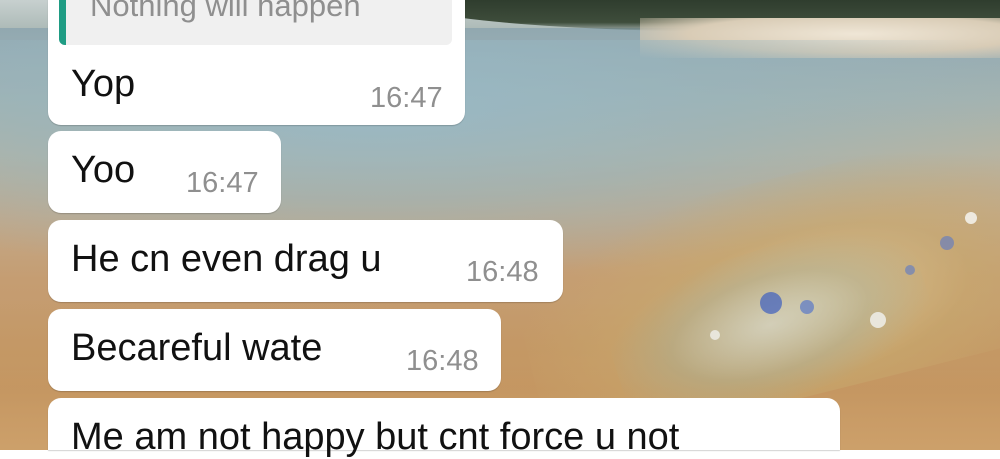 The image size is (1000, 459). I want to click on quoted-message-text: Nothing will happen, so click(225, 11).